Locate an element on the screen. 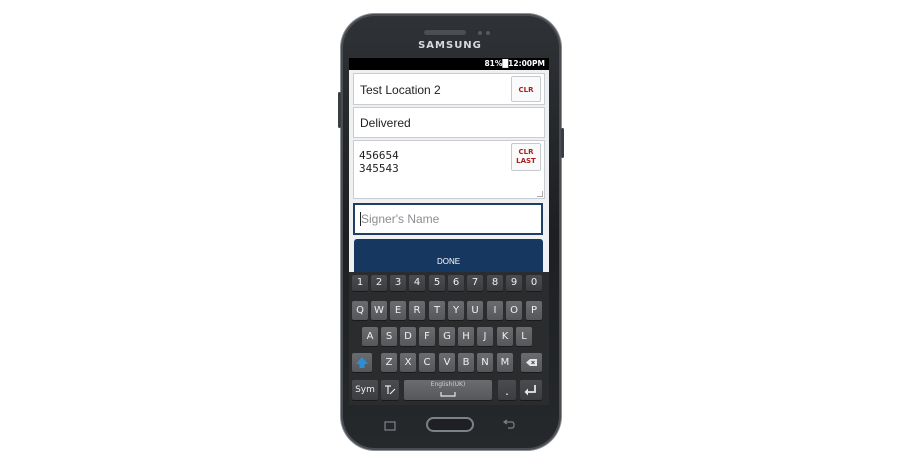 The height and width of the screenshot is (466, 900). key-z: Z is located at coordinates (389, 362).